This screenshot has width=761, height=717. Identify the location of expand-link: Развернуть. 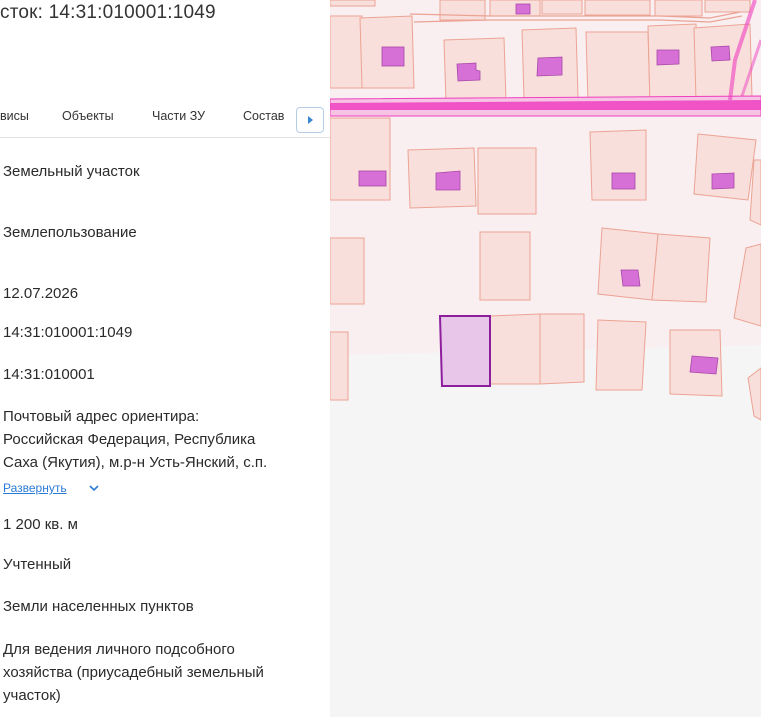
(35, 488).